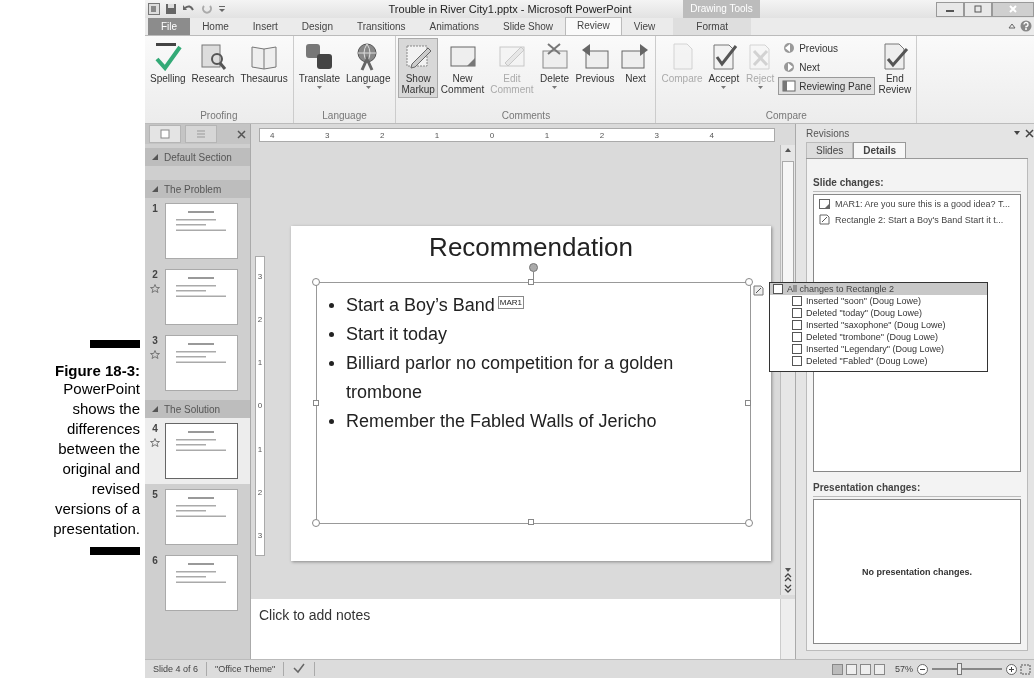  What do you see at coordinates (917, 175) in the screenshot?
I see `section-heading: Slide changes:` at bounding box center [917, 175].